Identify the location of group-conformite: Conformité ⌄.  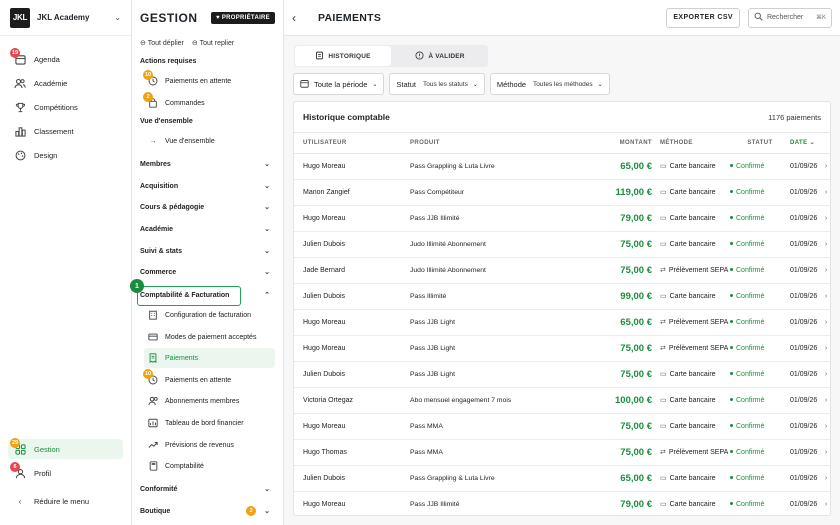
(205, 489).